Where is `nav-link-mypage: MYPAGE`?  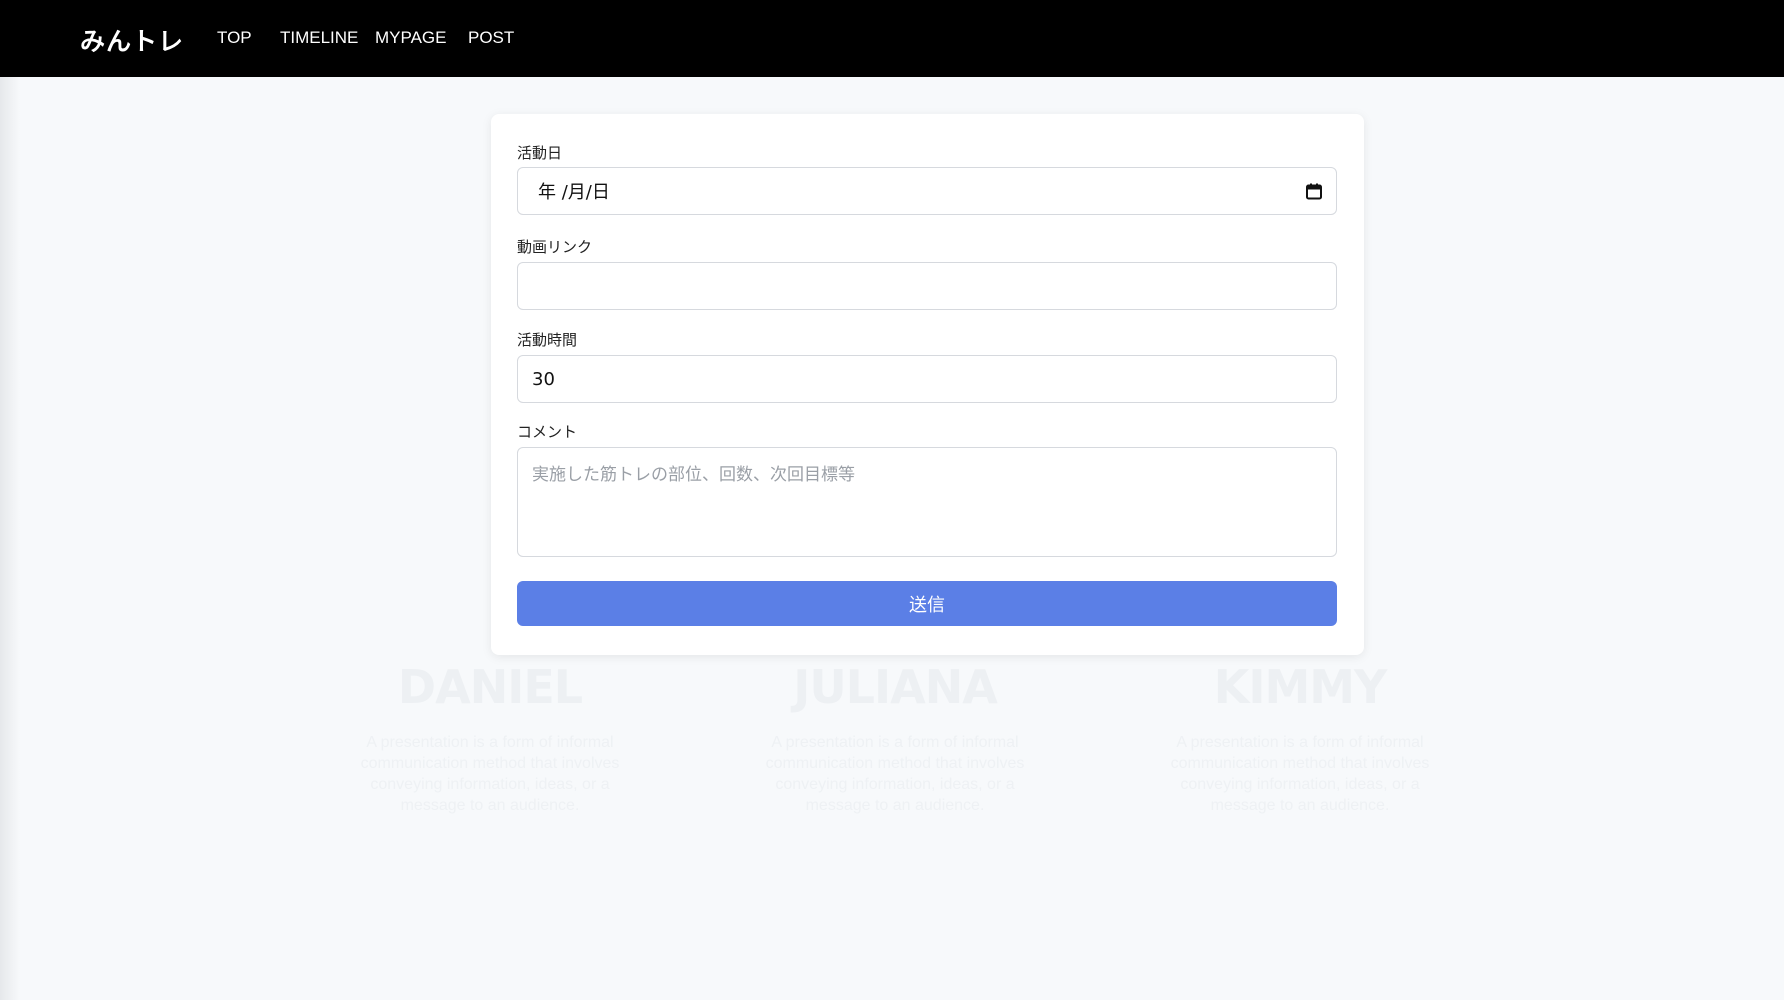
nav-link-mypage: MYPAGE is located at coordinates (410, 38).